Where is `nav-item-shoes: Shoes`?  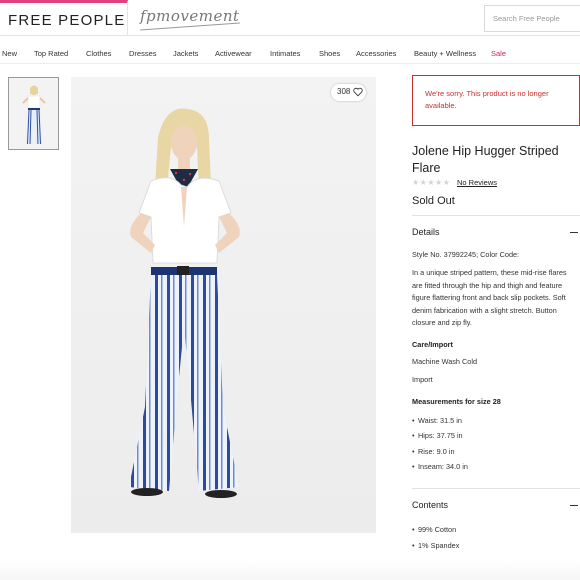
nav-item-shoes: Shoes is located at coordinates (329, 53).